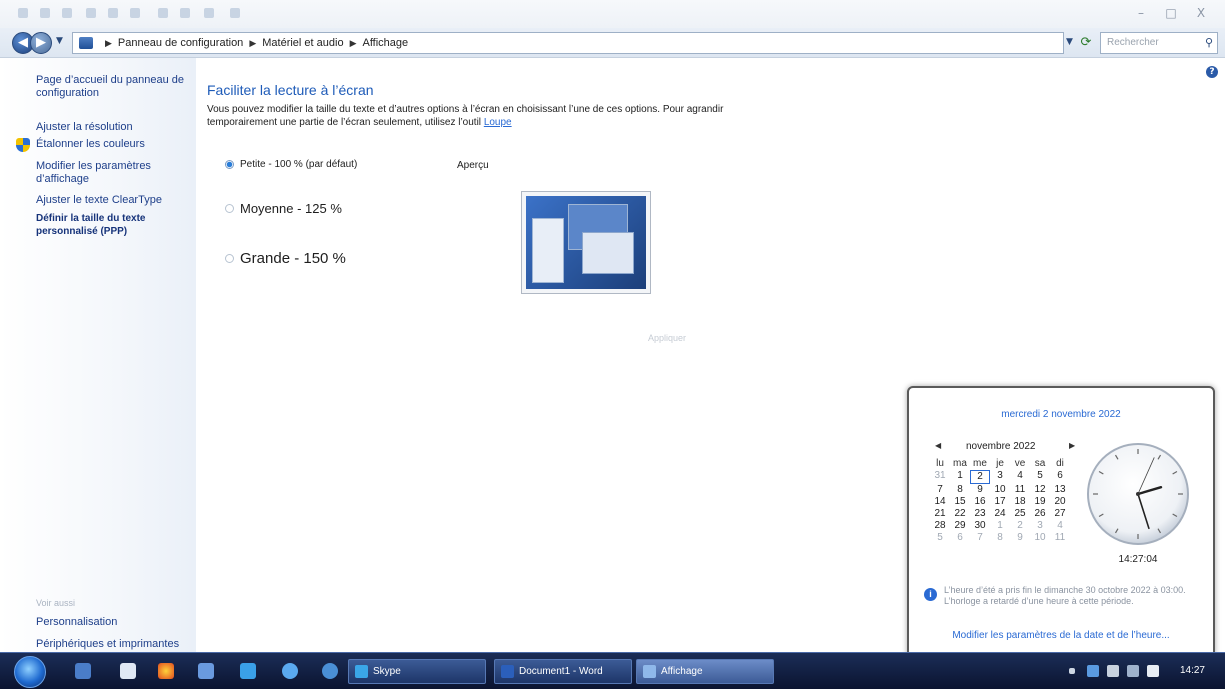 Image resolution: width=1225 pixels, height=689 pixels. What do you see at coordinates (940, 514) in the screenshot?
I see `calendar-day: 21` at bounding box center [940, 514].